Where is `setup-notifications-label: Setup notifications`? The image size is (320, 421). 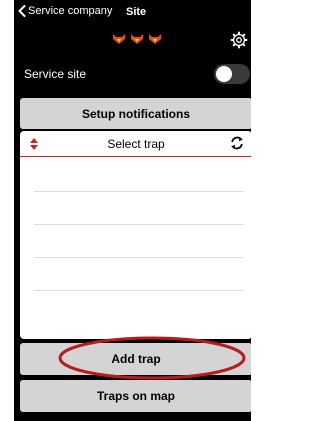
setup-notifications-label: Setup notifications is located at coordinates (136, 113).